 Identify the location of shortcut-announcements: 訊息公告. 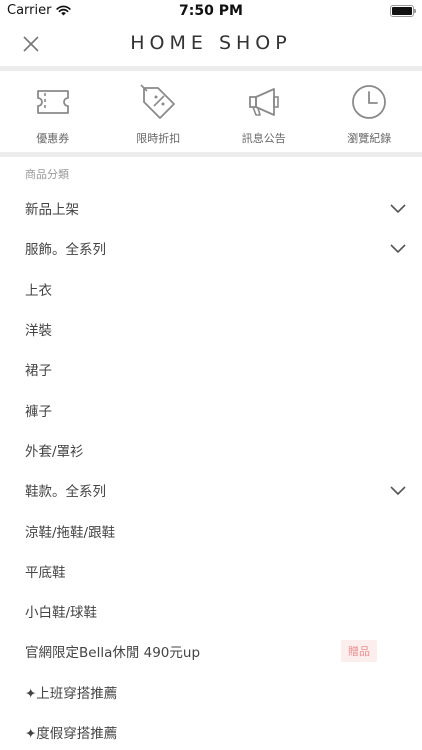
(264, 113).